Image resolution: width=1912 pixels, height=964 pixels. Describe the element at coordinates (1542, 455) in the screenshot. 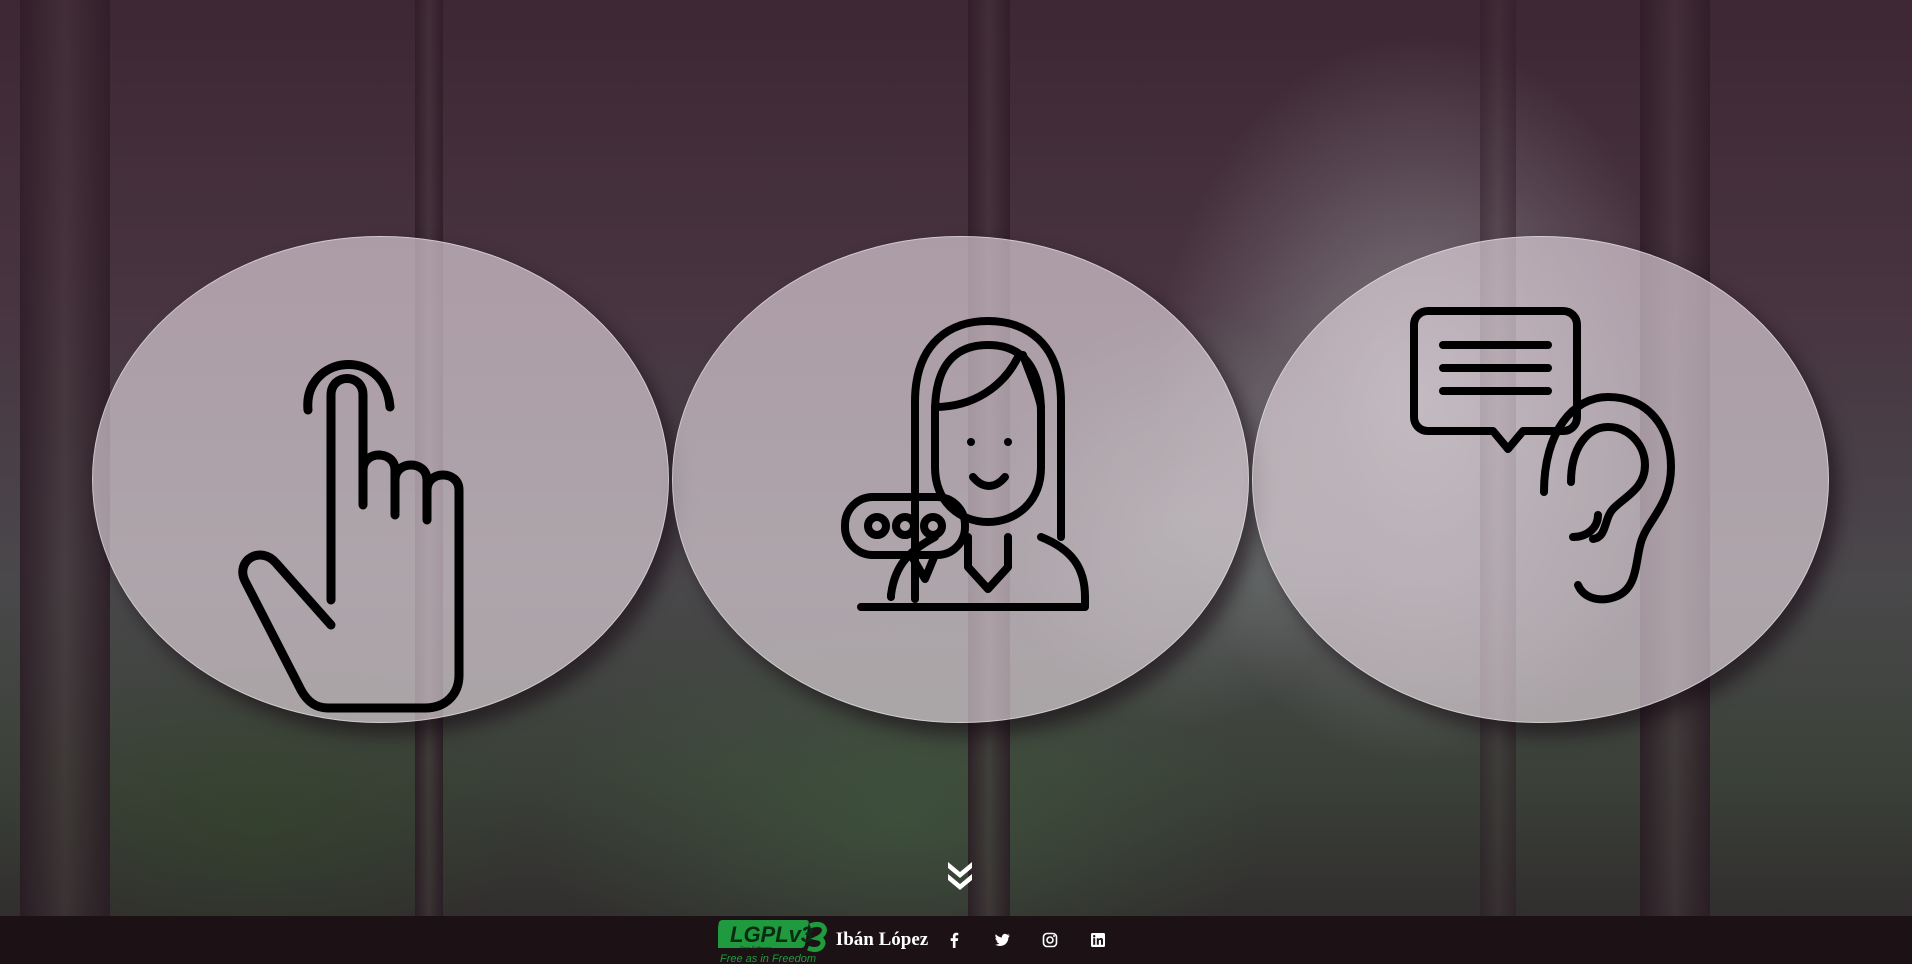

I see `listening-ear-icon` at that location.